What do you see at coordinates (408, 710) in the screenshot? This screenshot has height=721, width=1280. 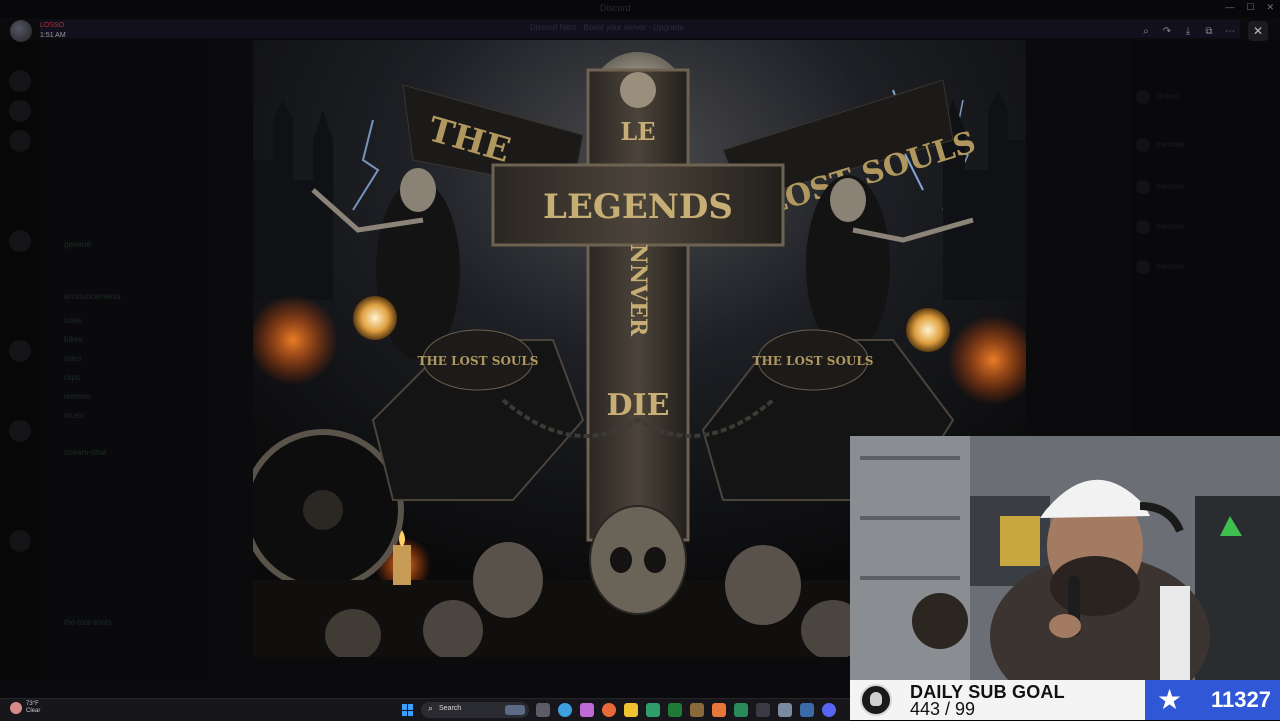 I see `start-button` at bounding box center [408, 710].